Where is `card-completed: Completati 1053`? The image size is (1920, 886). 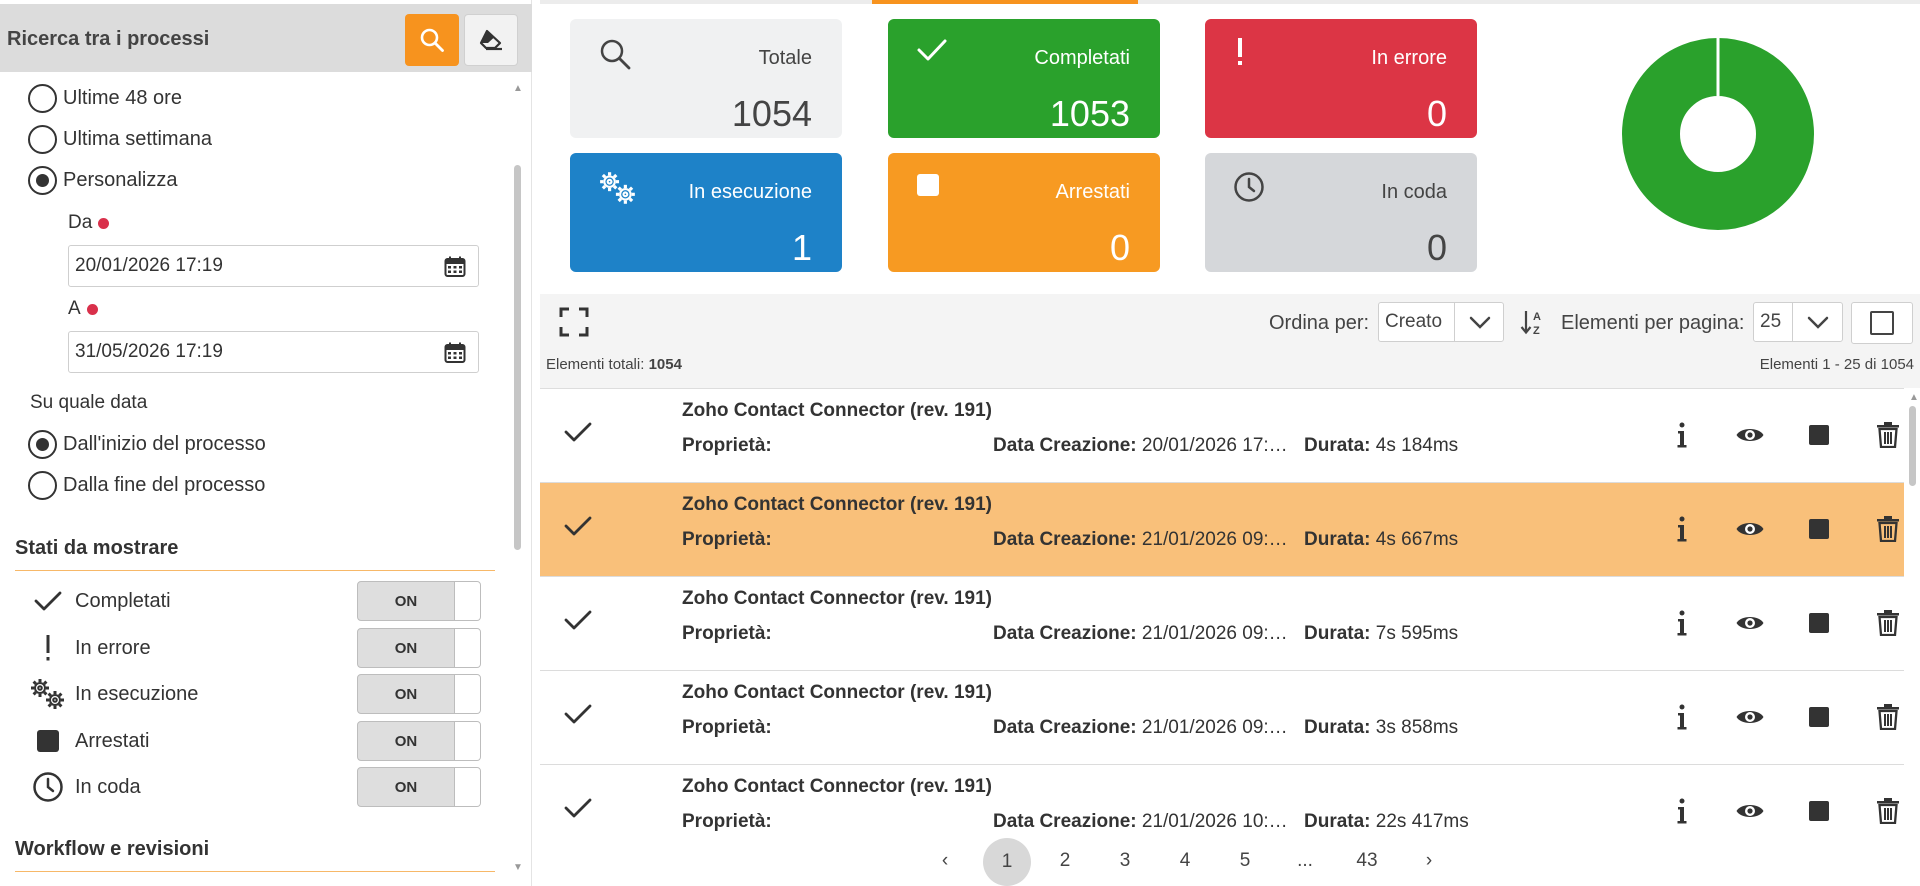 card-completed: Completati 1053 is located at coordinates (1024, 78).